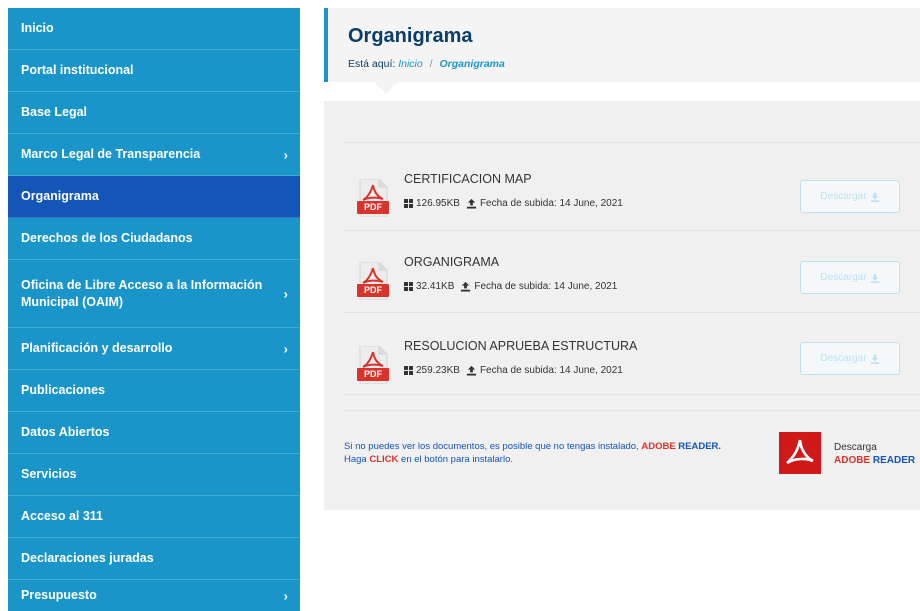 Image resolution: width=920 pixels, height=611 pixels. I want to click on adobe-acrobat-icon, so click(800, 453).